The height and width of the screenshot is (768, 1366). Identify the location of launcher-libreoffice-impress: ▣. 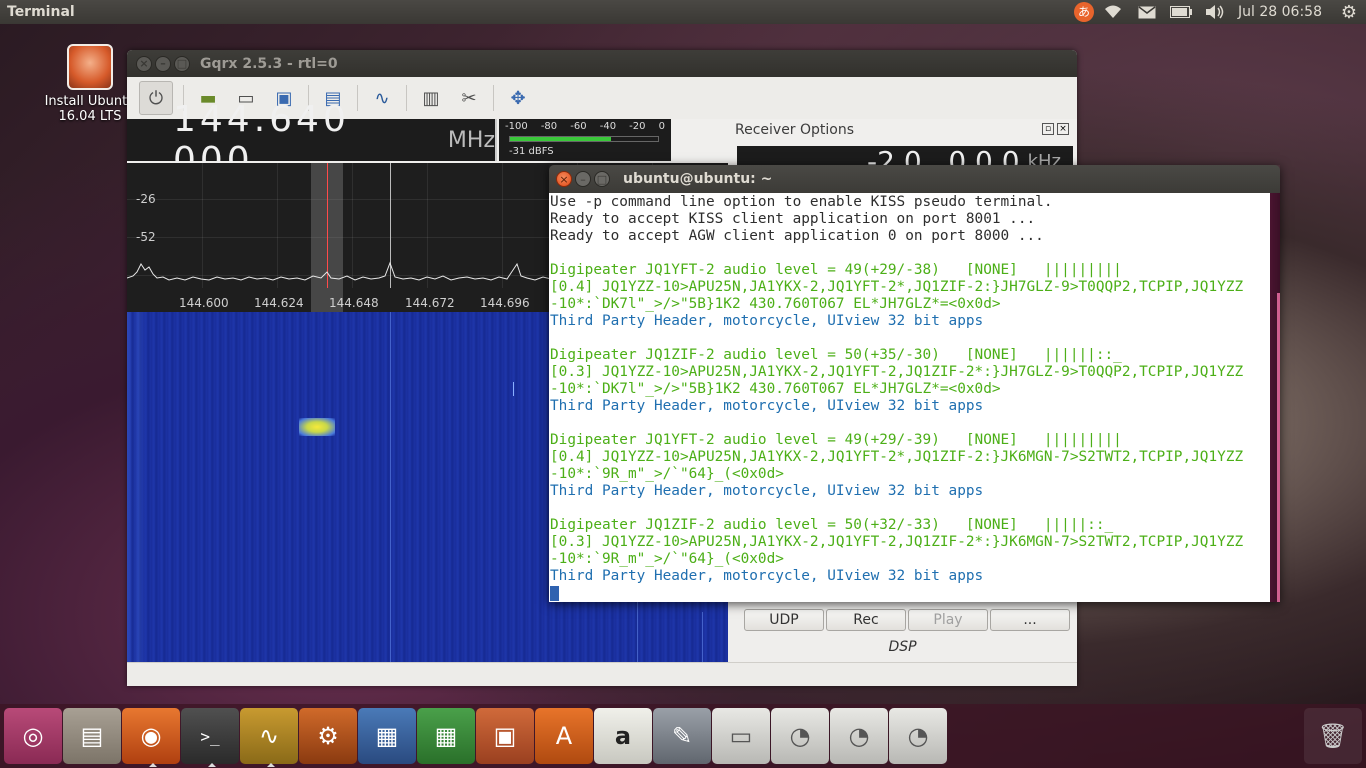
(505, 736).